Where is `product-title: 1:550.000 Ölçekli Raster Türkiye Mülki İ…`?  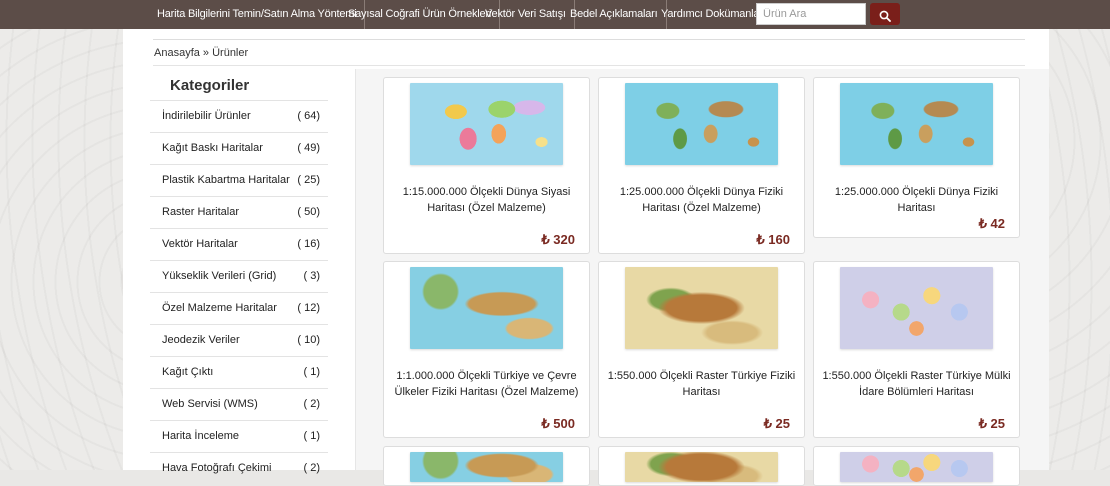
product-title: 1:550.000 Ölçekli Raster Türkiye Mülki İ… is located at coordinates (916, 384).